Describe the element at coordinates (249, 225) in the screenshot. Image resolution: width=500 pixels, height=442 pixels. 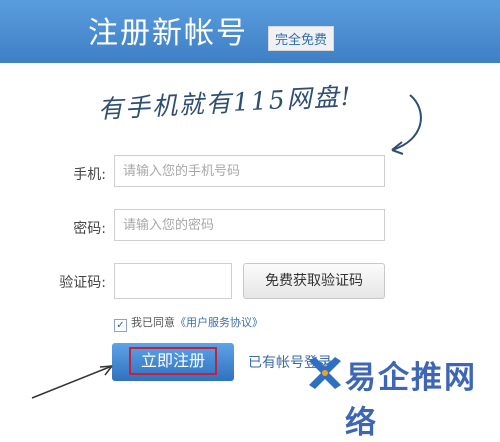
I see `password-input` at that location.